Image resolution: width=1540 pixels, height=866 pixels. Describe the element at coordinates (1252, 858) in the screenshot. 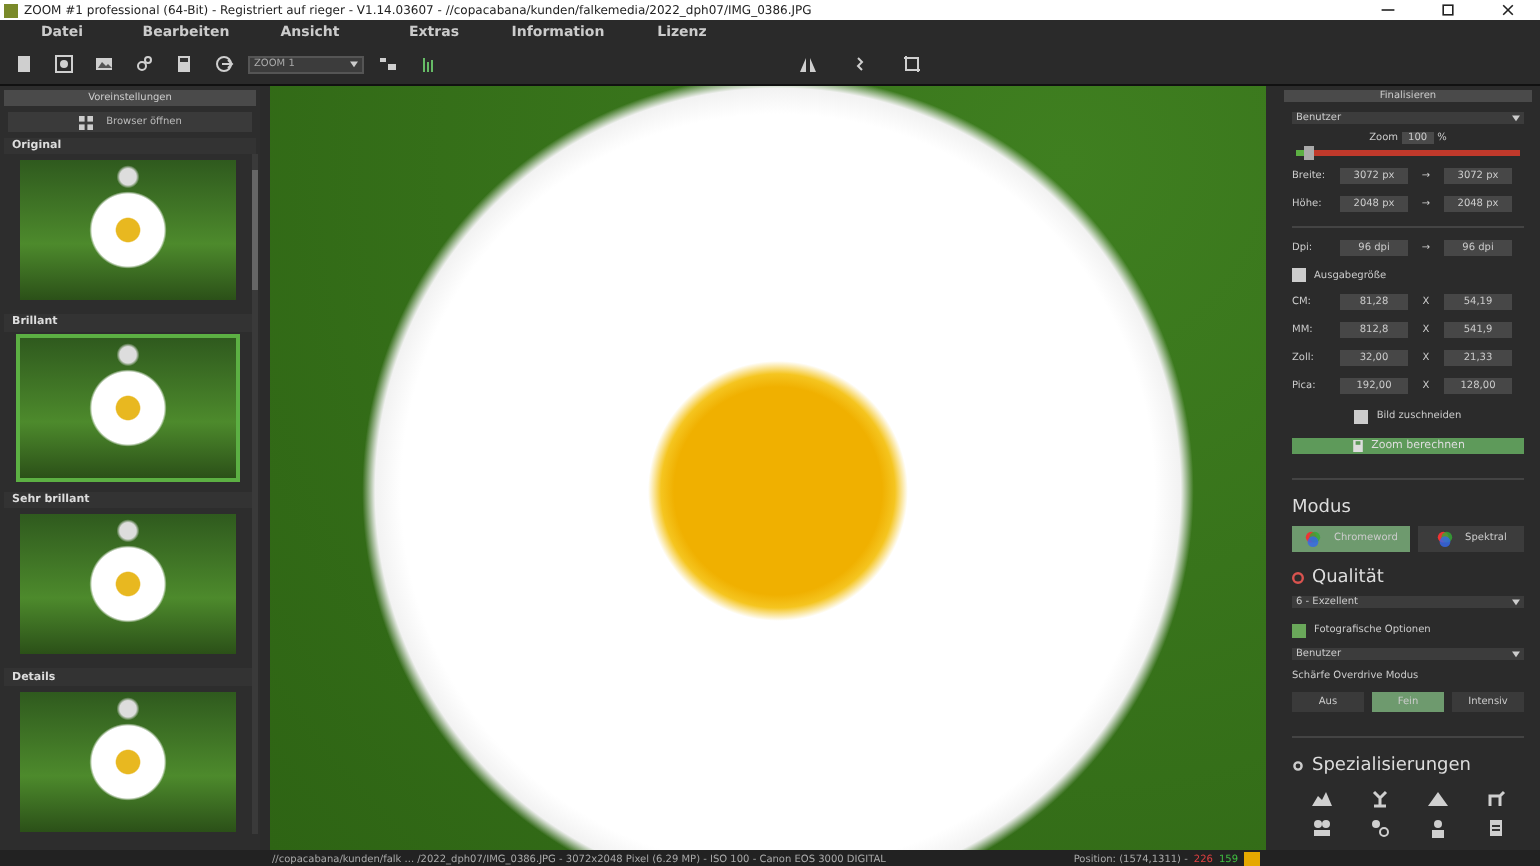

I see `color-swatch` at that location.